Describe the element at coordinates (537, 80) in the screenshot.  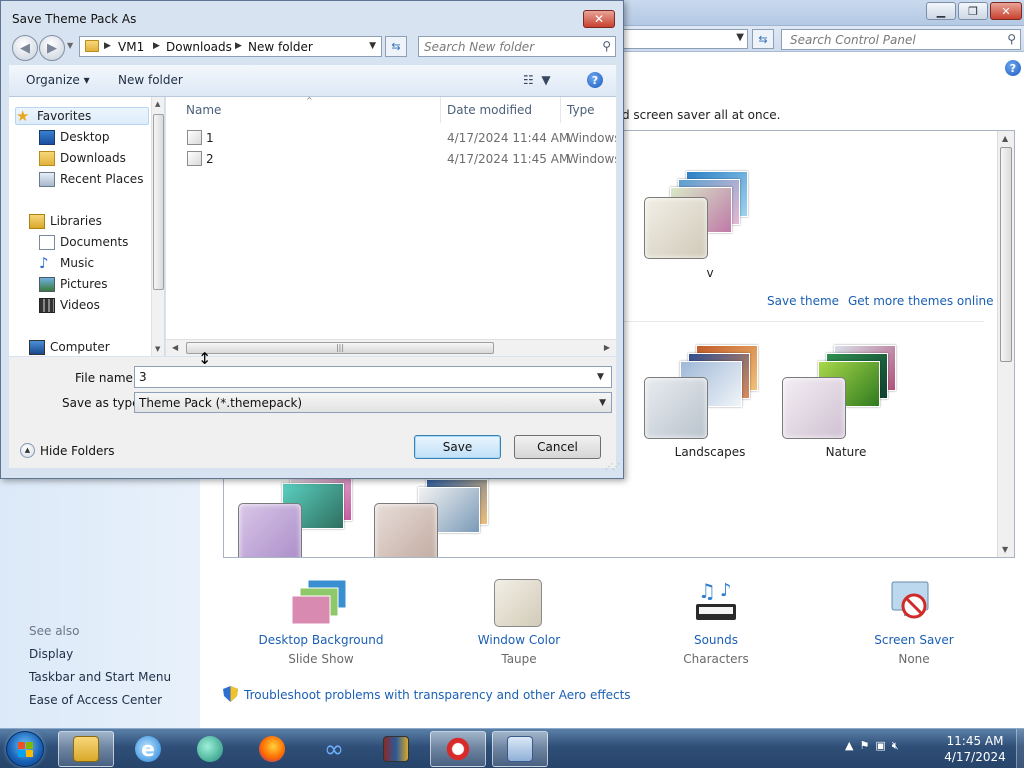
I see `change-view-button: ☷ ▼` at that location.